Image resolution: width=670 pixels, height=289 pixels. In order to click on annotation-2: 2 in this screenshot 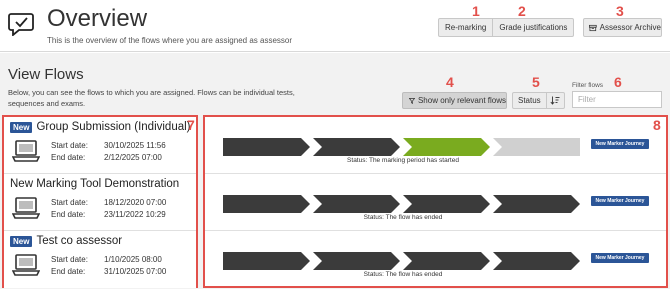, I will do `click(522, 11)`.